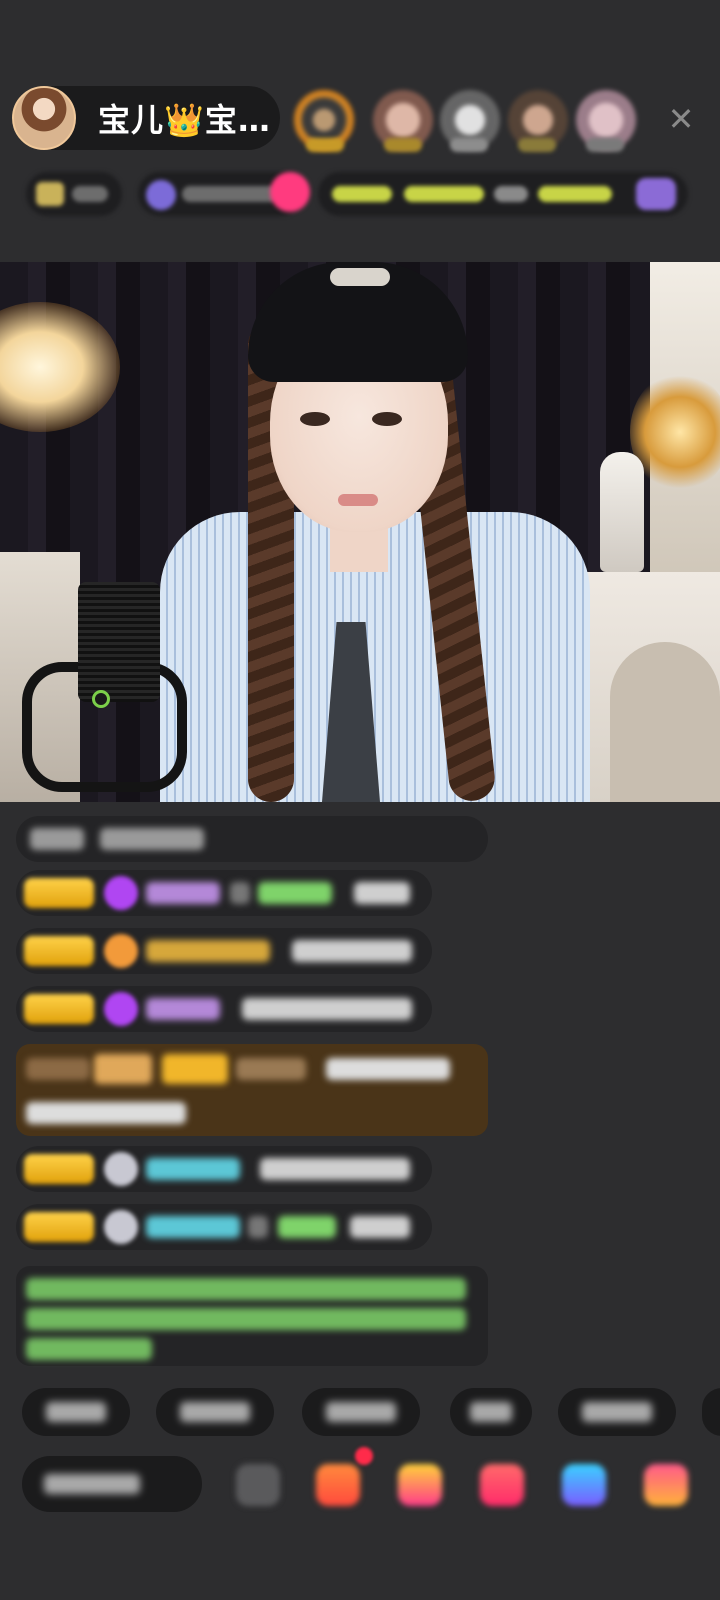 Image resolution: width=720 pixels, height=1600 pixels. I want to click on decor-statue, so click(622, 512).